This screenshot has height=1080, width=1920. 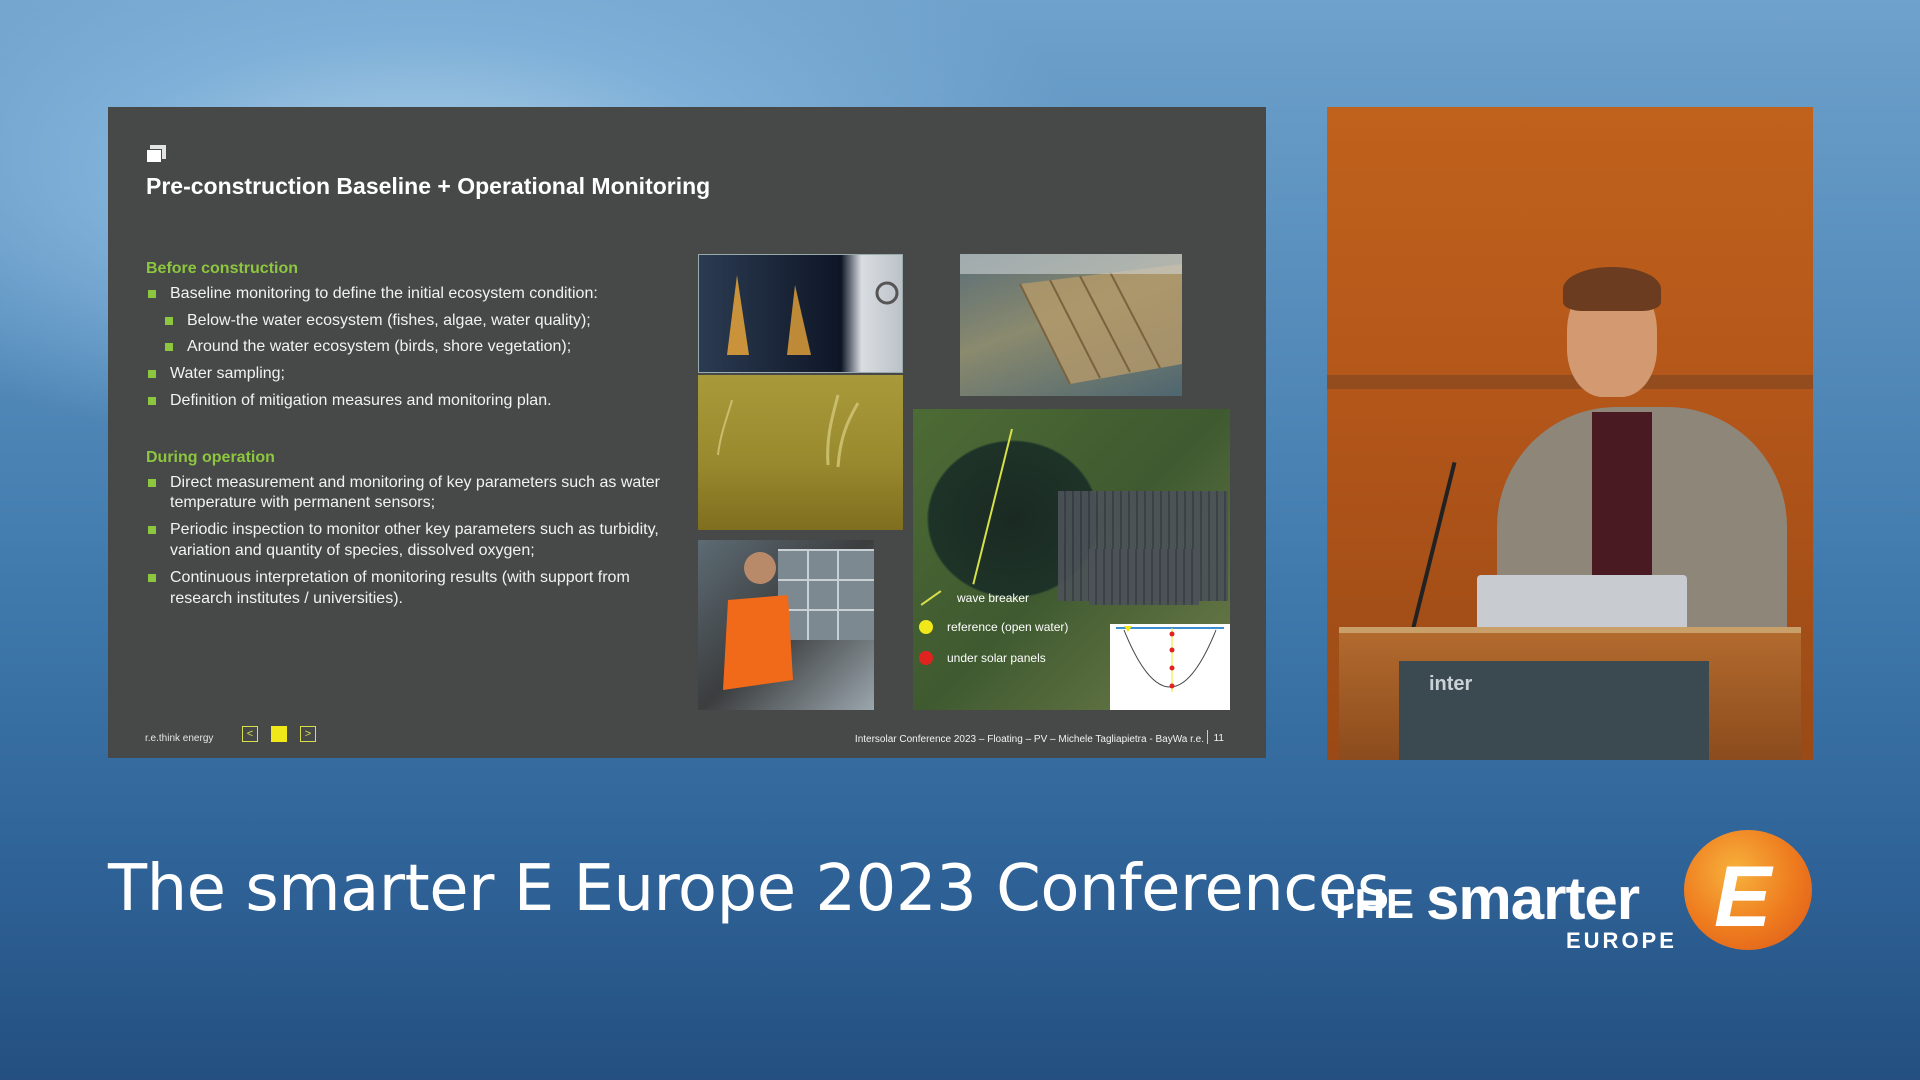 What do you see at coordinates (279, 734) in the screenshot?
I see `home-slide-button` at bounding box center [279, 734].